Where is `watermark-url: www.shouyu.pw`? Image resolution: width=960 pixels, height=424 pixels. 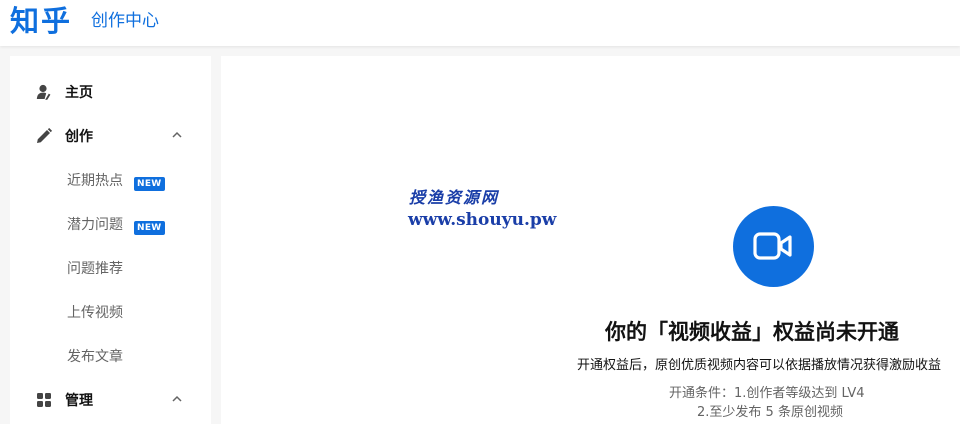
watermark-url: www.shouyu.pw is located at coordinates (482, 220).